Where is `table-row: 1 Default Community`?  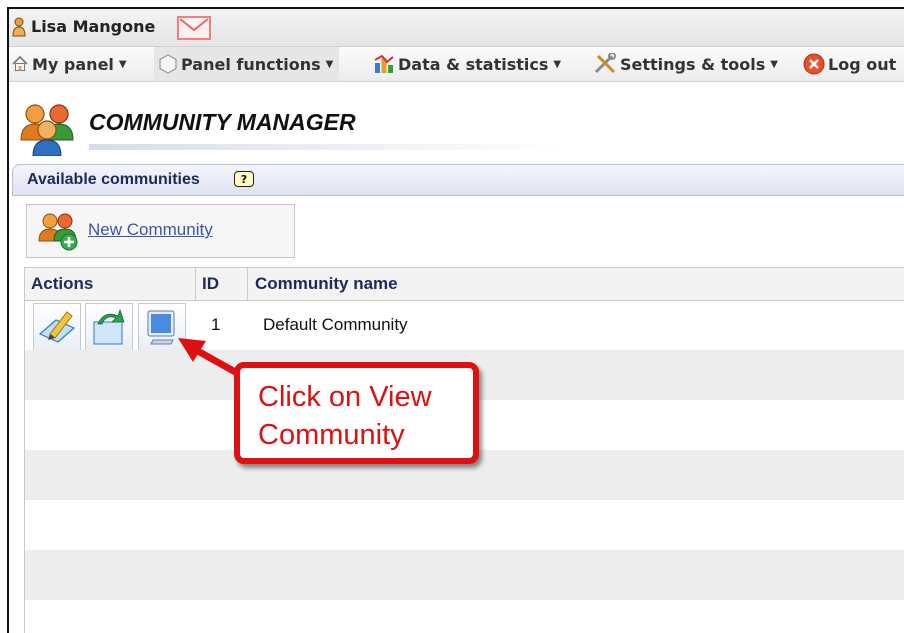
table-row: 1 Default Community is located at coordinates (464, 325).